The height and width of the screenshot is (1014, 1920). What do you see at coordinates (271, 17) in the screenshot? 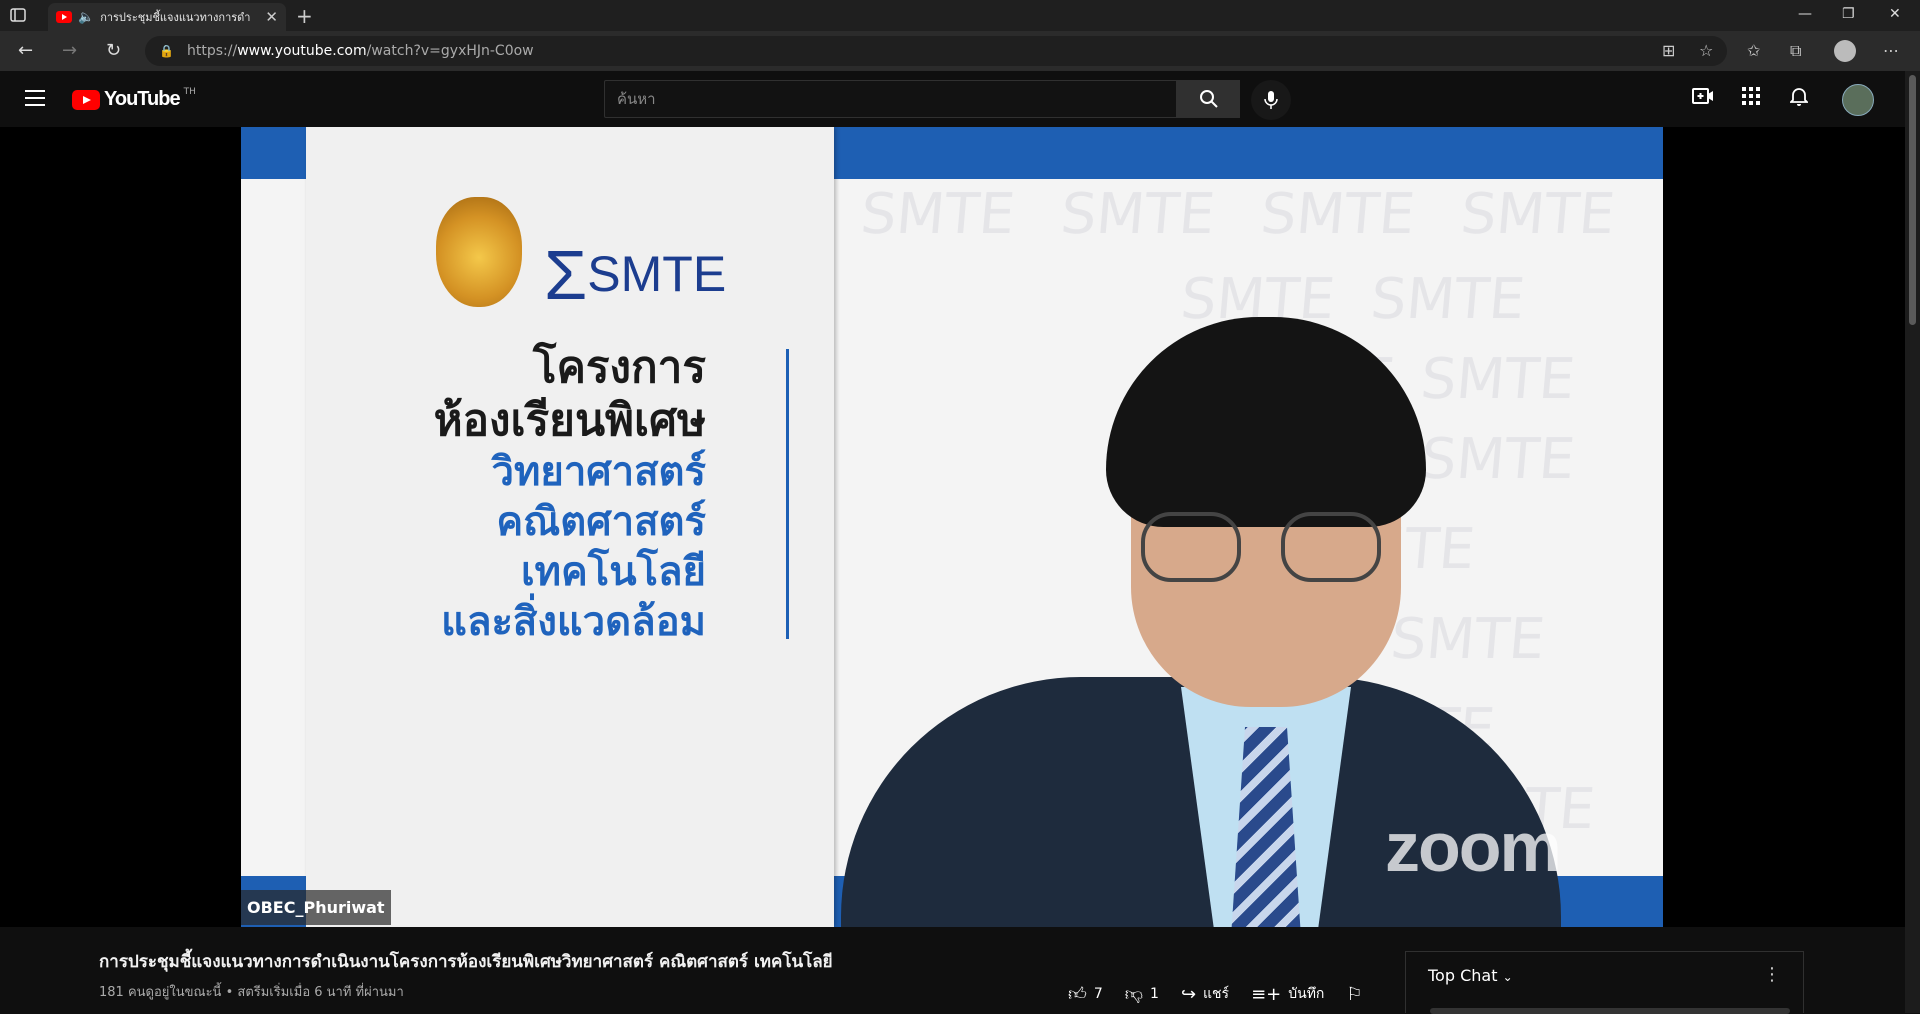
I see `tab-close-icon: ✕` at bounding box center [271, 17].